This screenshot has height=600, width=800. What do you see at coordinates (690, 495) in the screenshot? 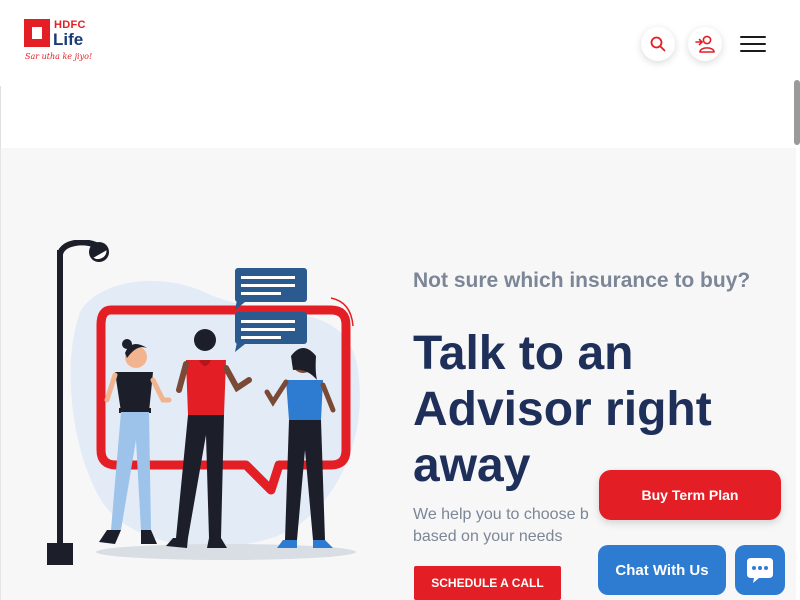
I see `buy-term-plan-button: Buy Term Plan` at bounding box center [690, 495].